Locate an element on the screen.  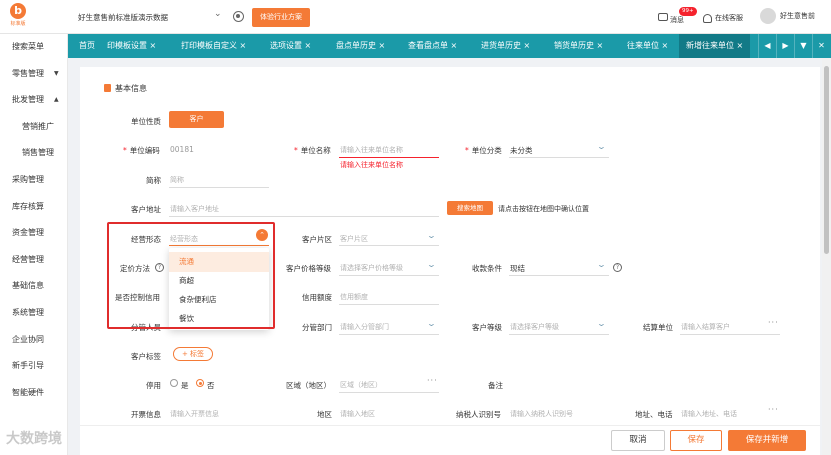
addr-phone-input: 请输入地址、电话 is located at coordinates (709, 414).